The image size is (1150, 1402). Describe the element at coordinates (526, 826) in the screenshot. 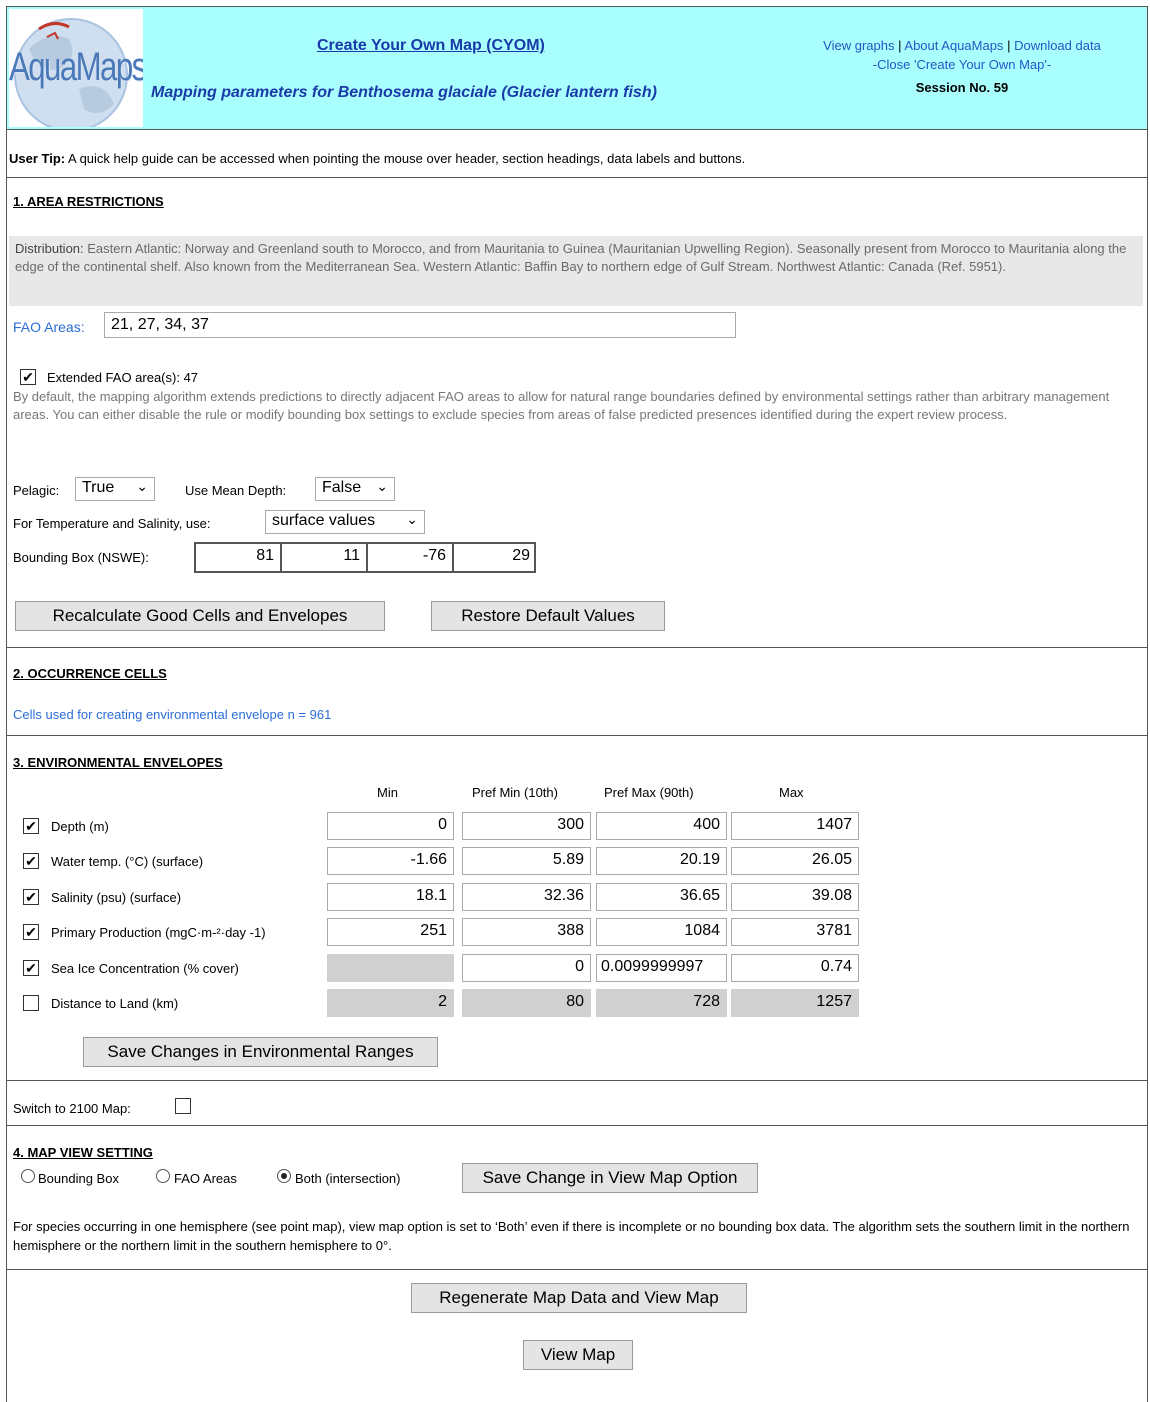

I see `envelope-pmin-input: 300` at that location.